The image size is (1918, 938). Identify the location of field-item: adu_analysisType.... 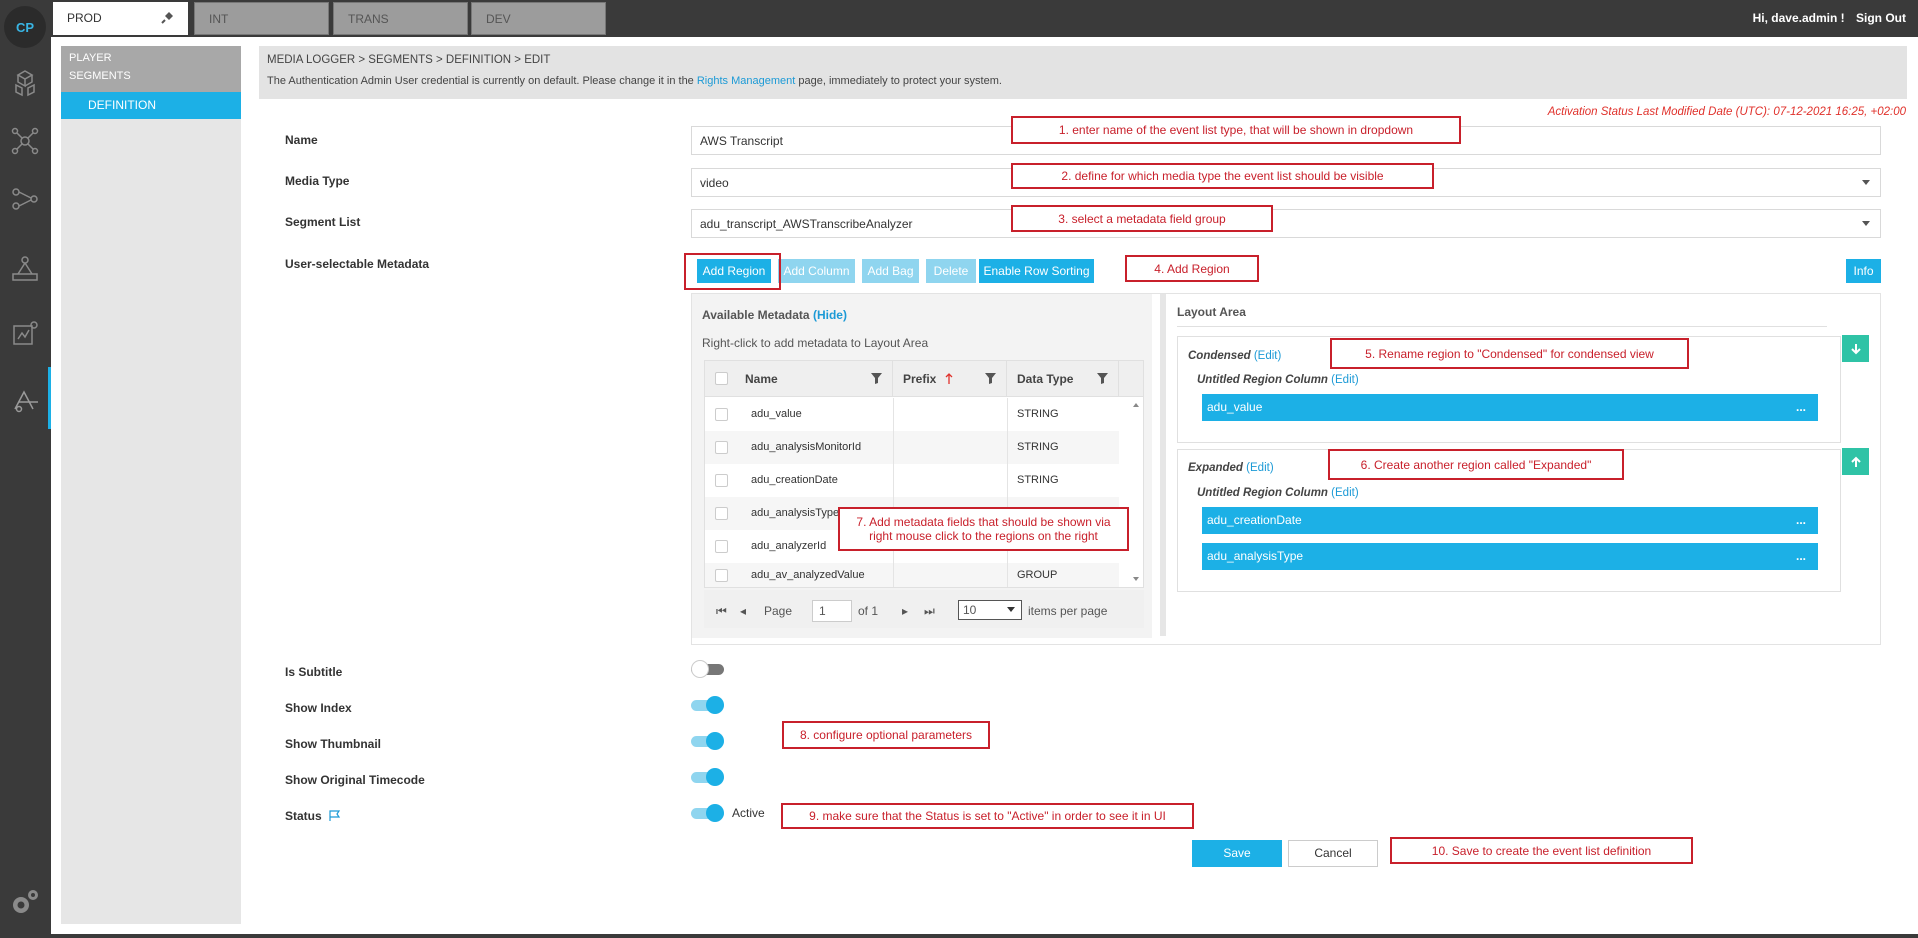
(1510, 556).